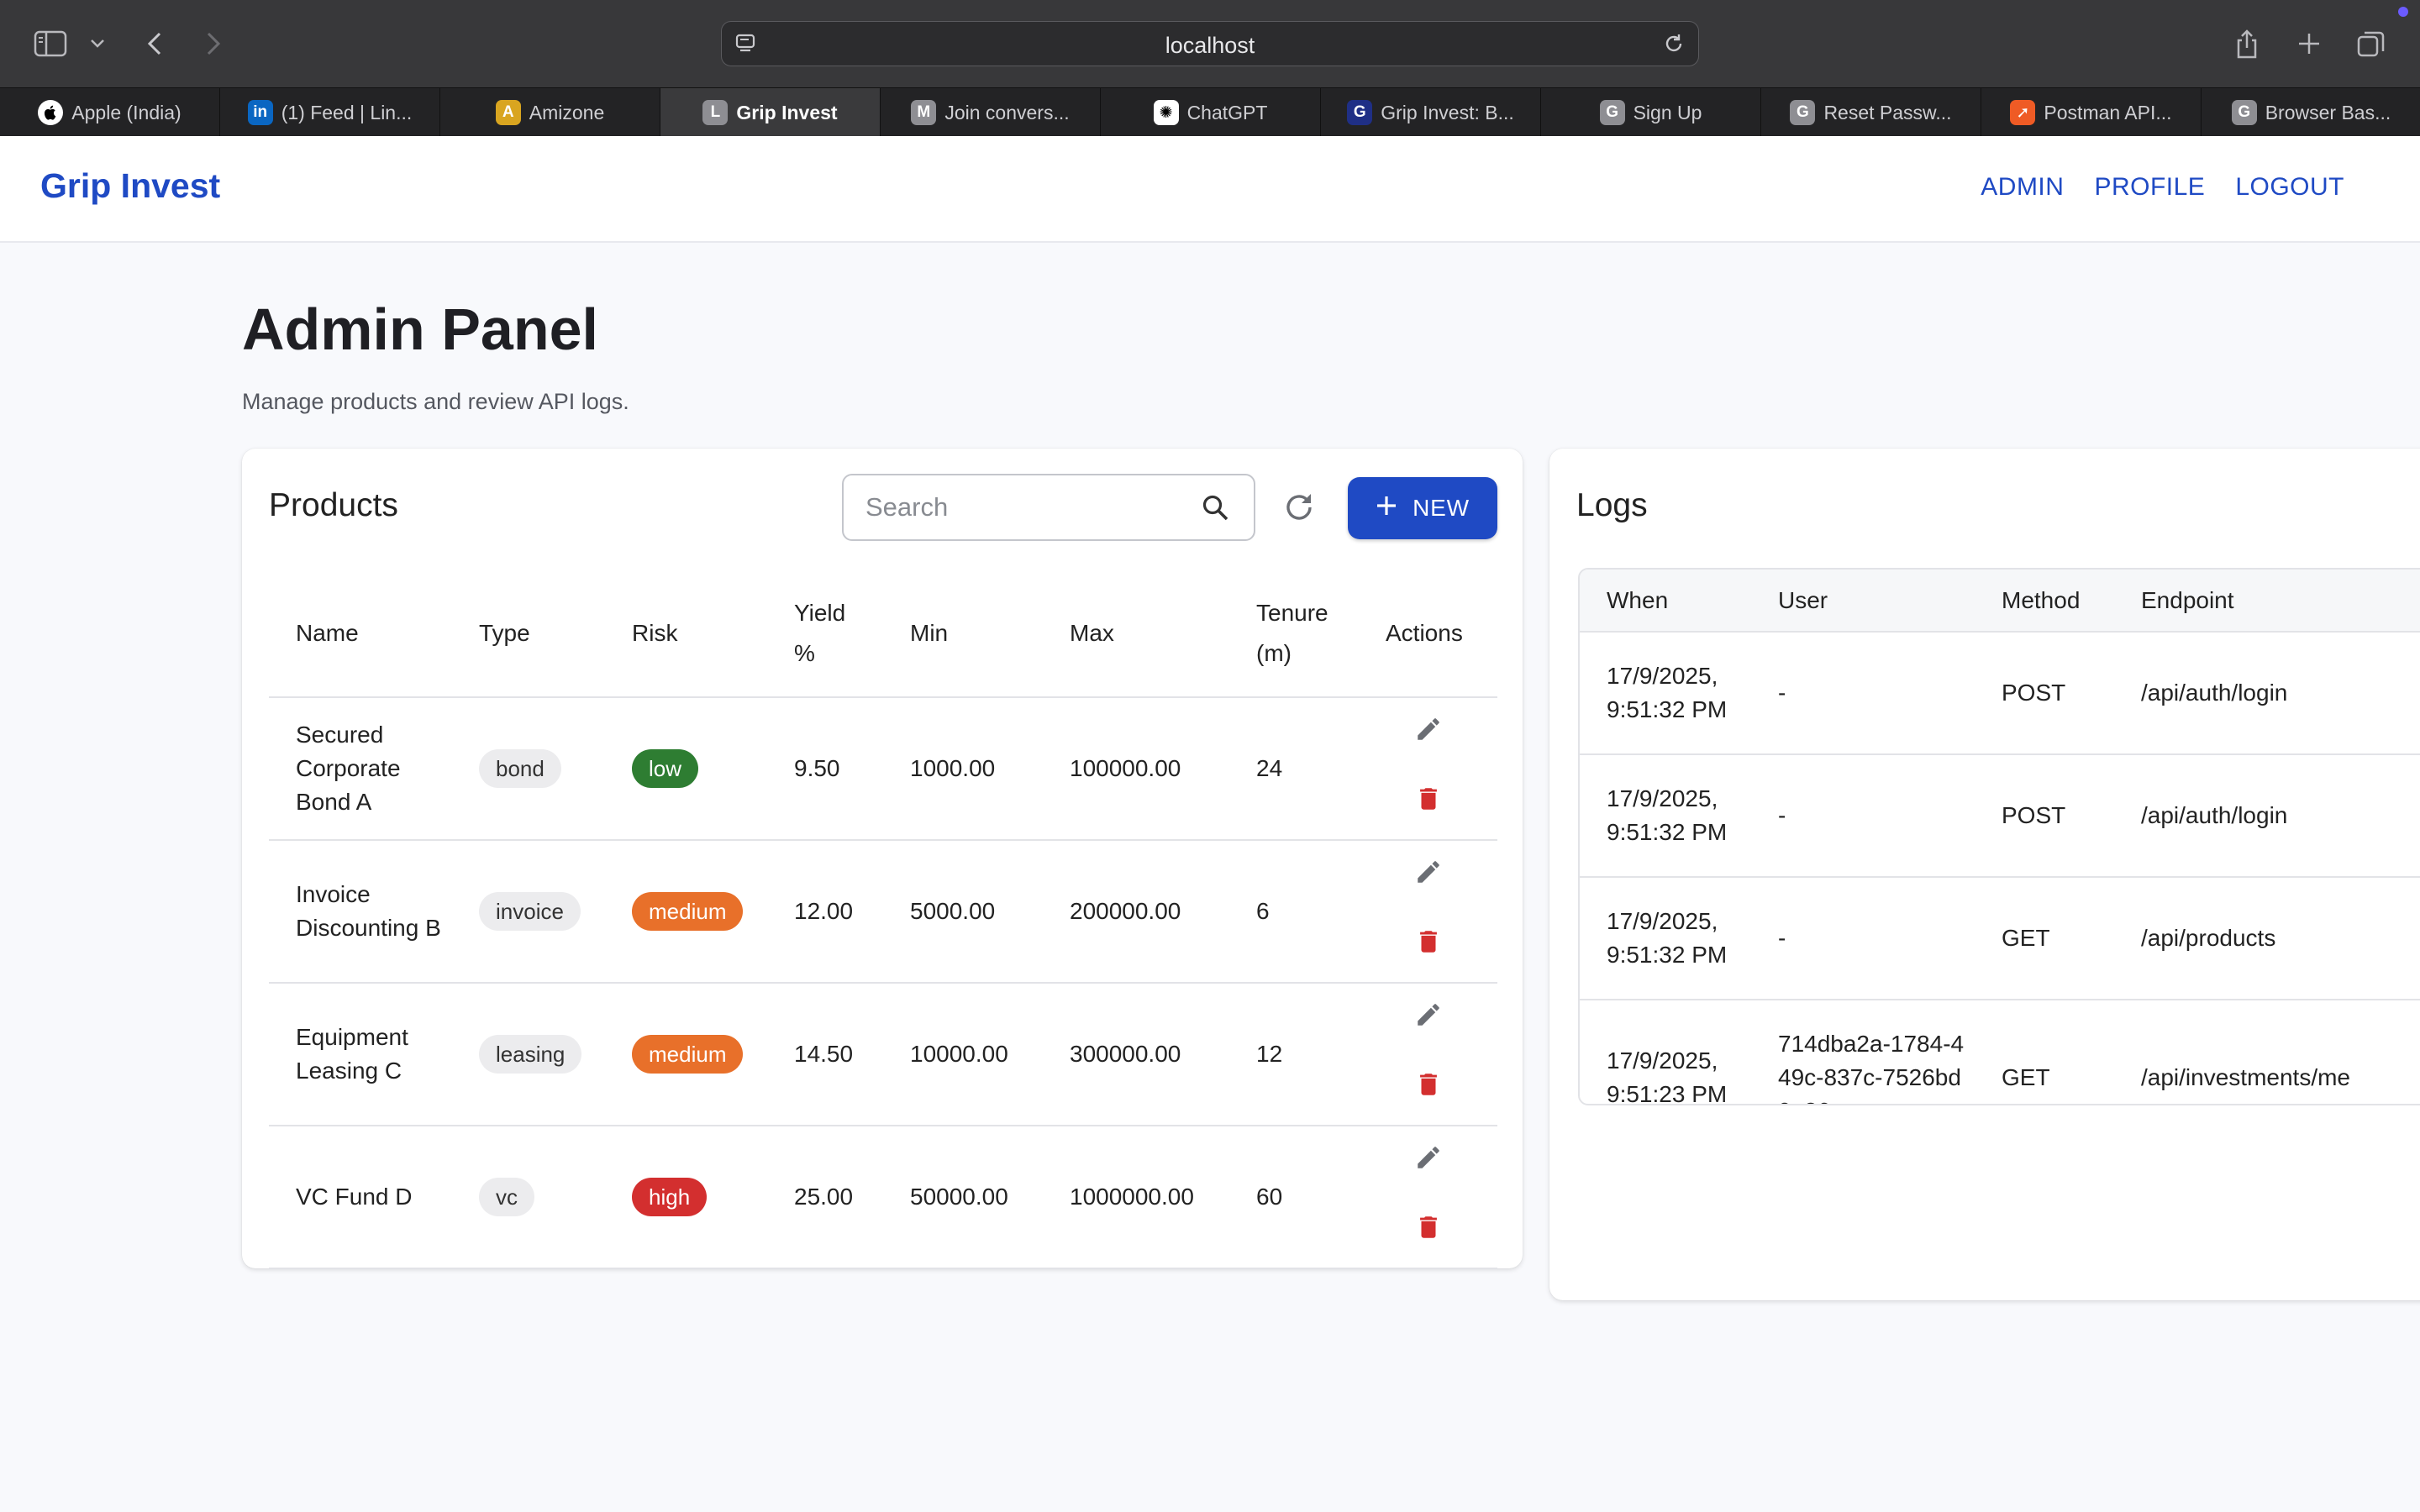 The height and width of the screenshot is (1512, 2420). Describe the element at coordinates (1360, 112) in the screenshot. I see `grip-icon: G` at that location.